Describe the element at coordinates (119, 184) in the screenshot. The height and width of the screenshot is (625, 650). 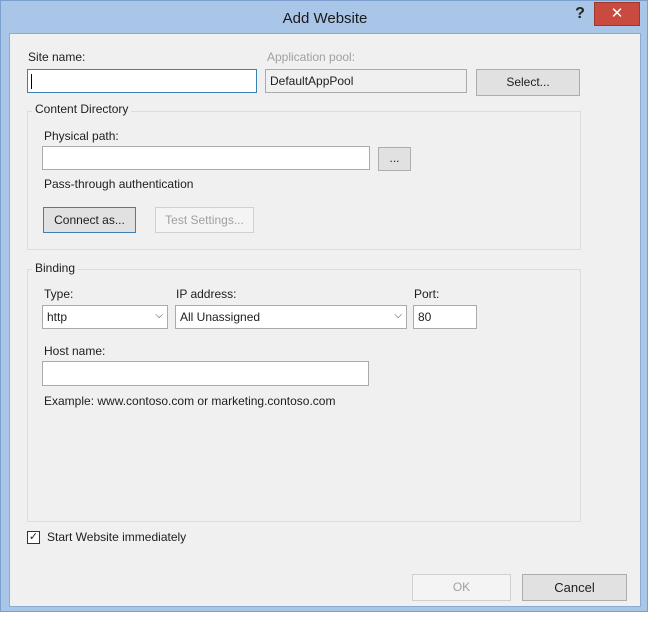
I see `pass-through-authentication-text: Pass-through authentication` at that location.